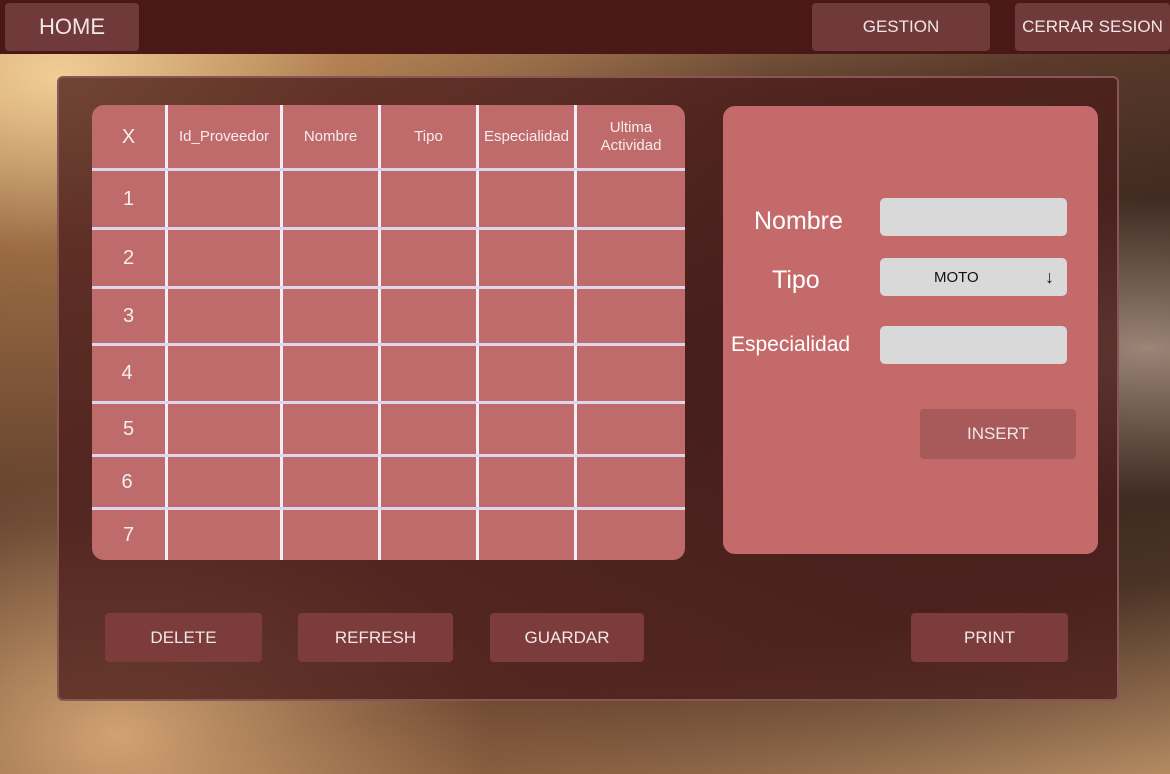  Describe the element at coordinates (585, 27) in the screenshot. I see `top-bar: HOME GESTION CERRAR SESION` at that location.